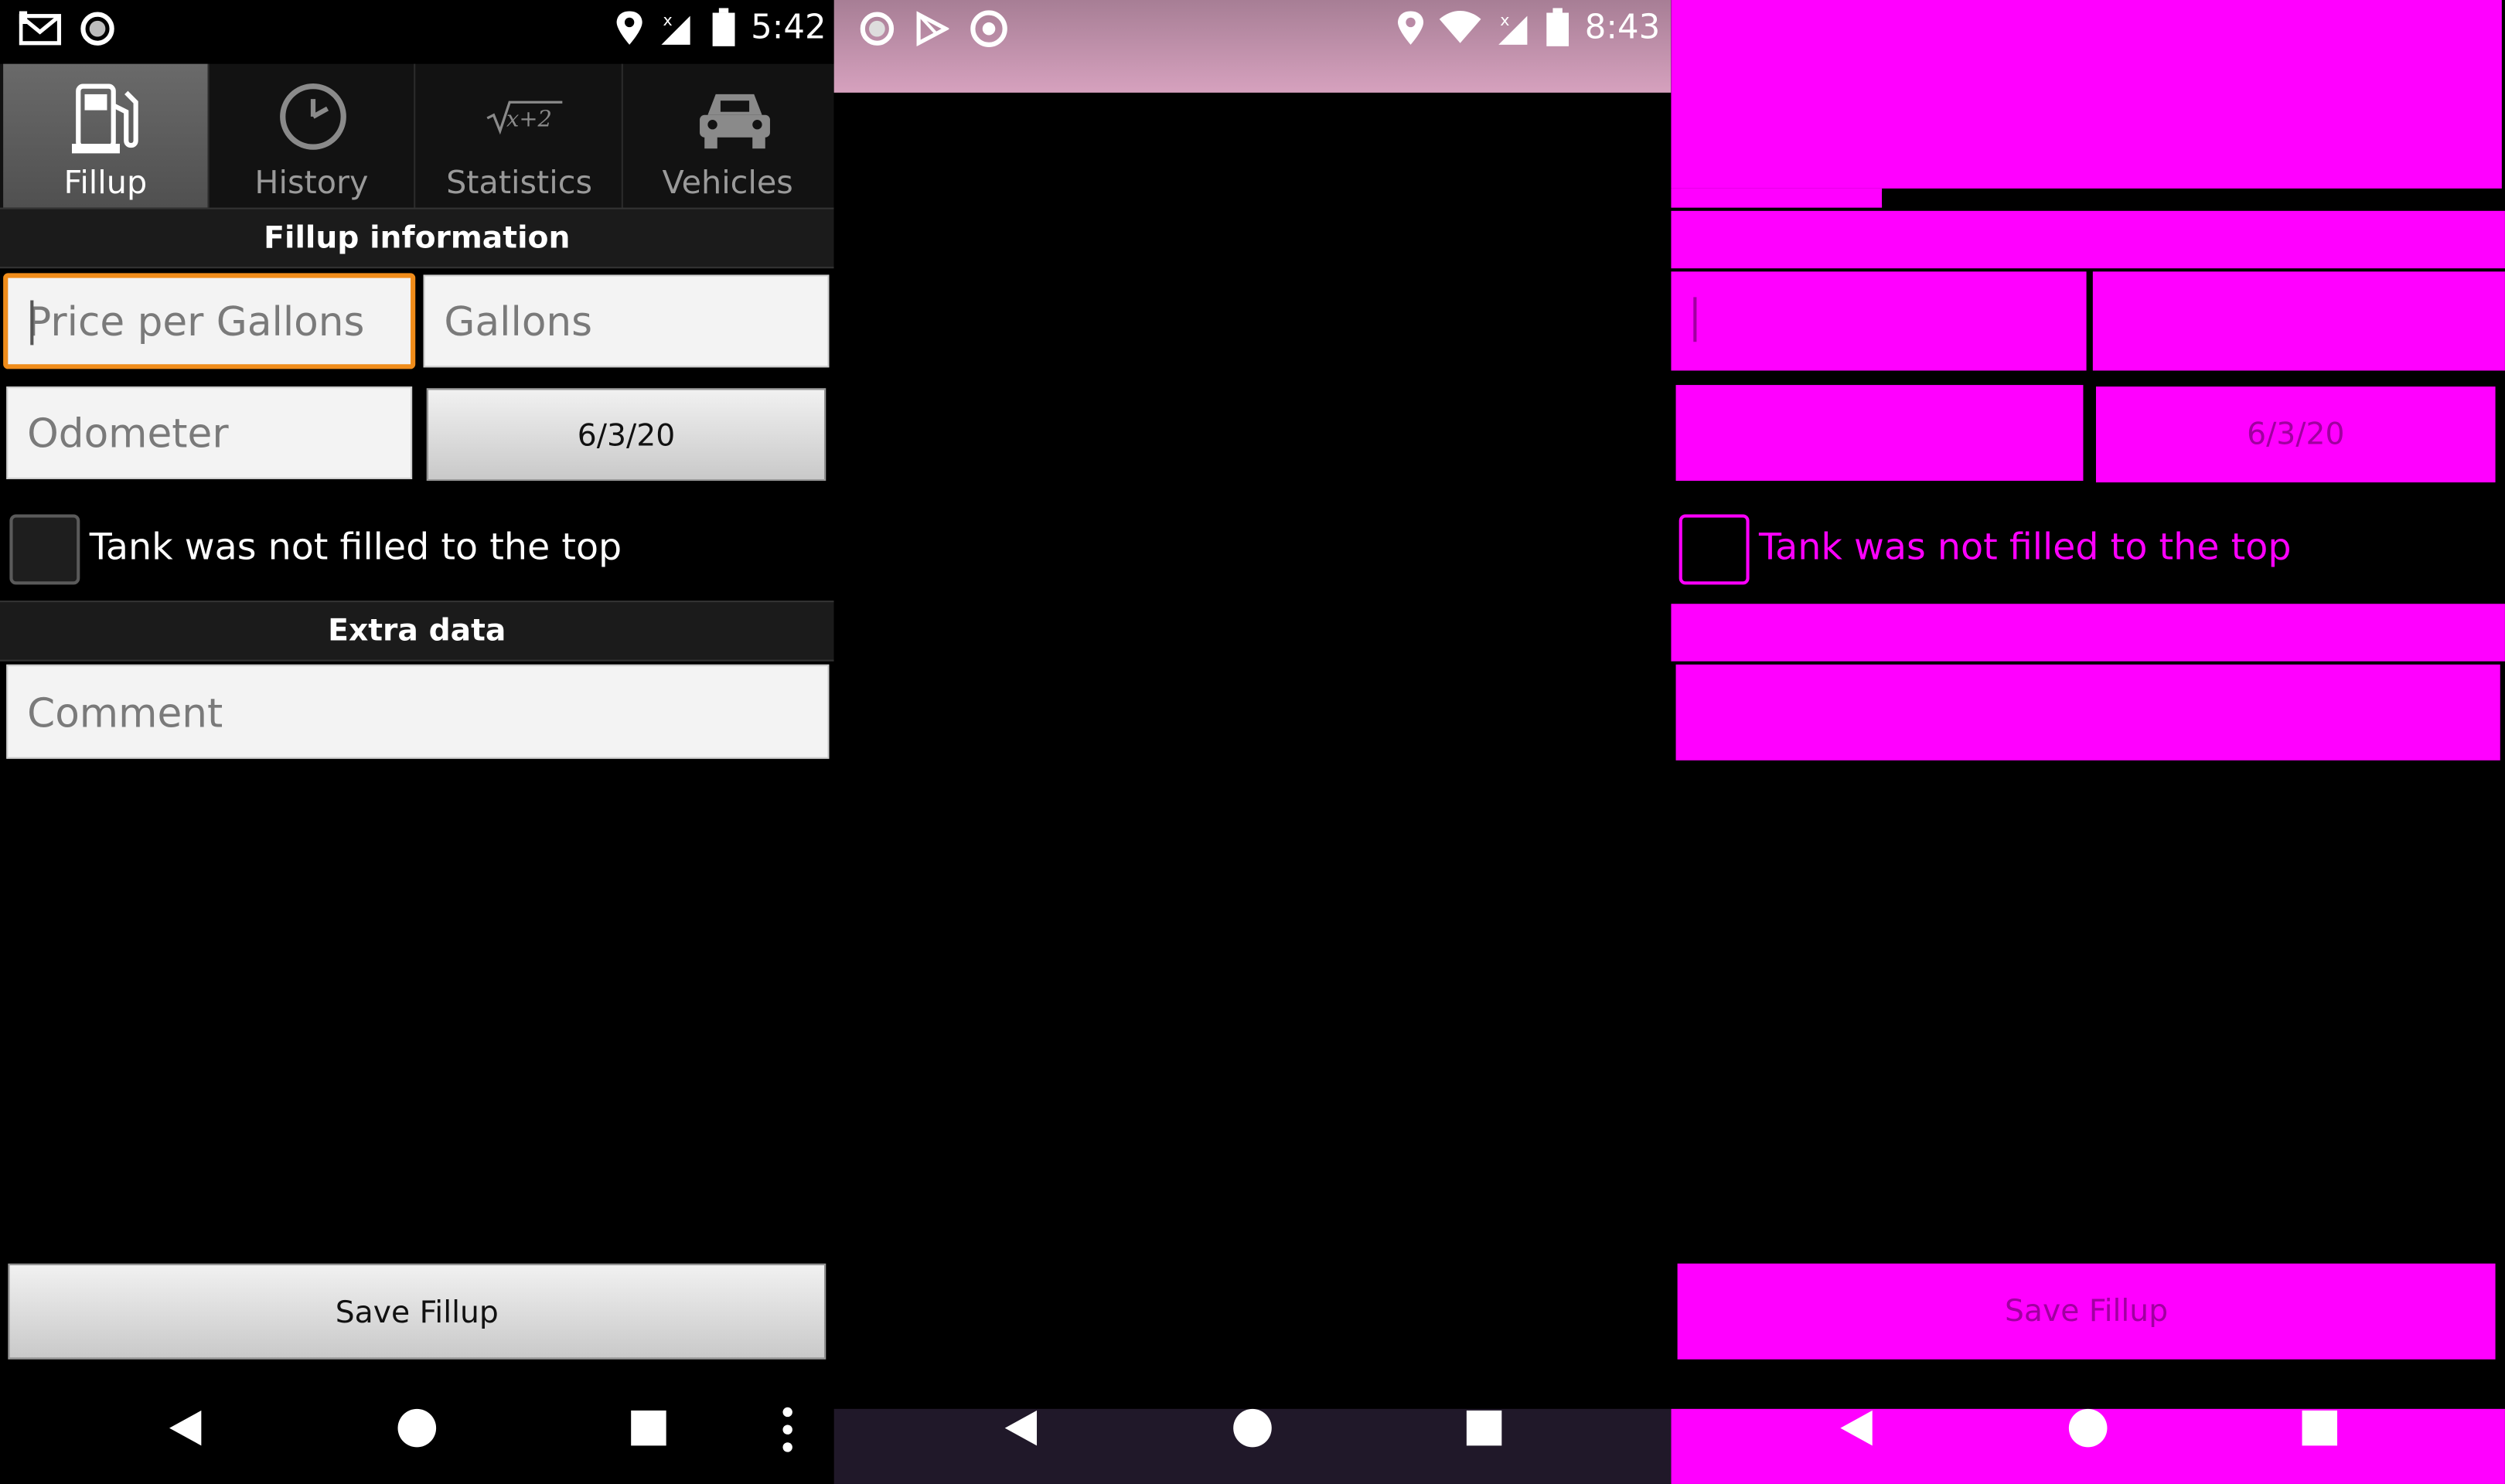 The image size is (2505, 1484). What do you see at coordinates (520, 135) in the screenshot?
I see `tab-statistics: x+2 Statistics` at bounding box center [520, 135].